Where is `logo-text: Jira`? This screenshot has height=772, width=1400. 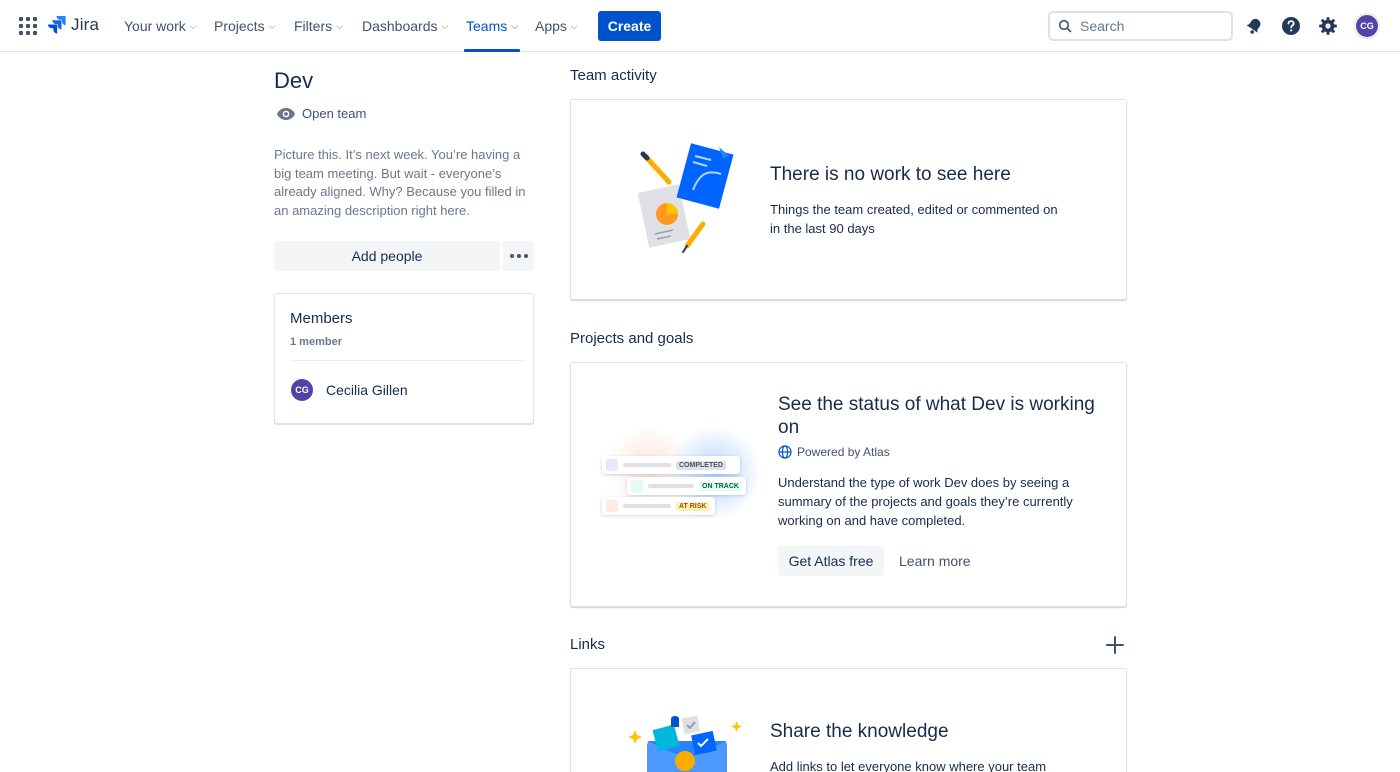 logo-text: Jira is located at coordinates (85, 24).